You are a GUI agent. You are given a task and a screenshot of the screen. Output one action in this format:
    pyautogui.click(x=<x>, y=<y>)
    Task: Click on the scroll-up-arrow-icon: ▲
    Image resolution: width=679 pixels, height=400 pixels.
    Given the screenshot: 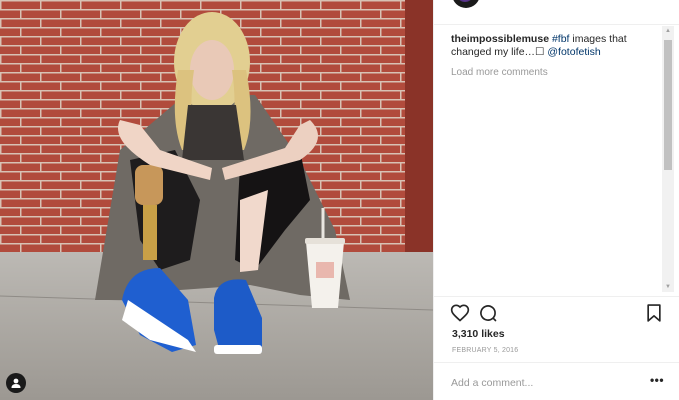 What is the action you would take?
    pyautogui.click(x=668, y=31)
    